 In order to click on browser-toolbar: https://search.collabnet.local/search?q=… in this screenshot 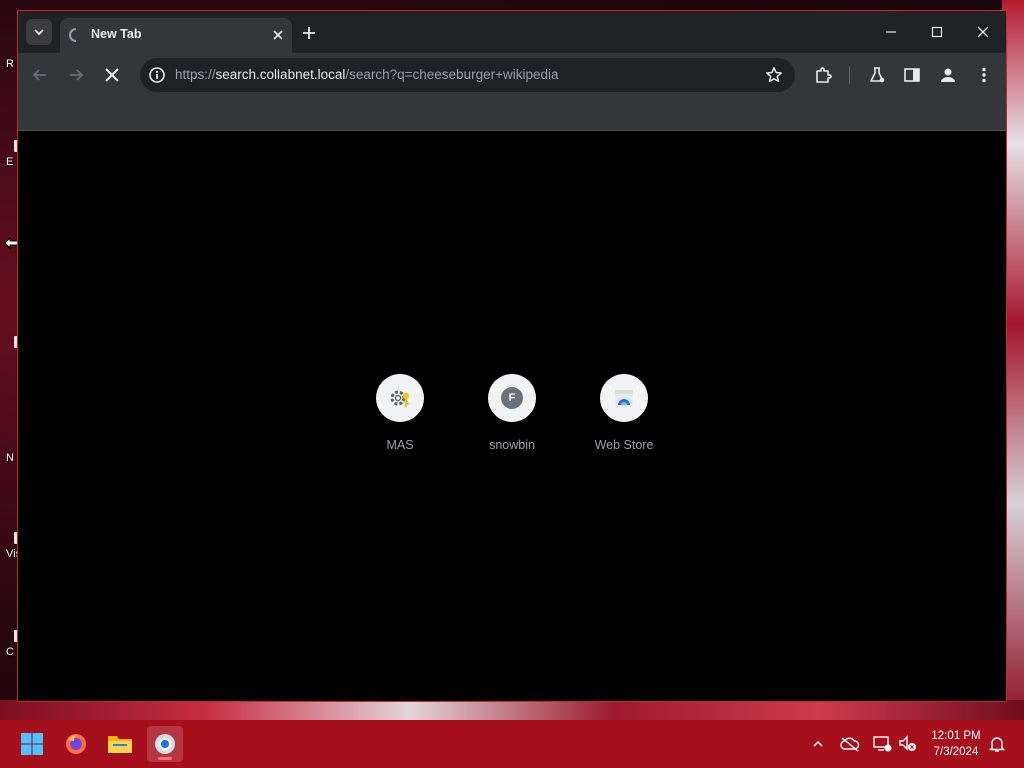, I will do `click(512, 75)`.